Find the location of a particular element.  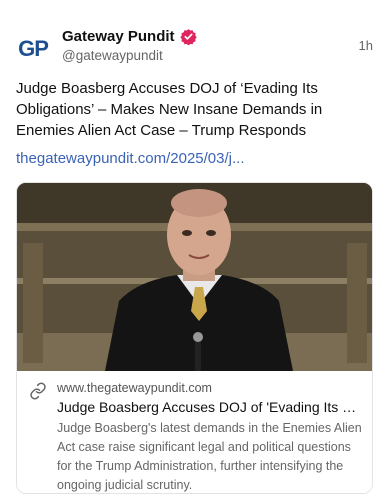

avatar-logo-text: GP is located at coordinates (33, 48).